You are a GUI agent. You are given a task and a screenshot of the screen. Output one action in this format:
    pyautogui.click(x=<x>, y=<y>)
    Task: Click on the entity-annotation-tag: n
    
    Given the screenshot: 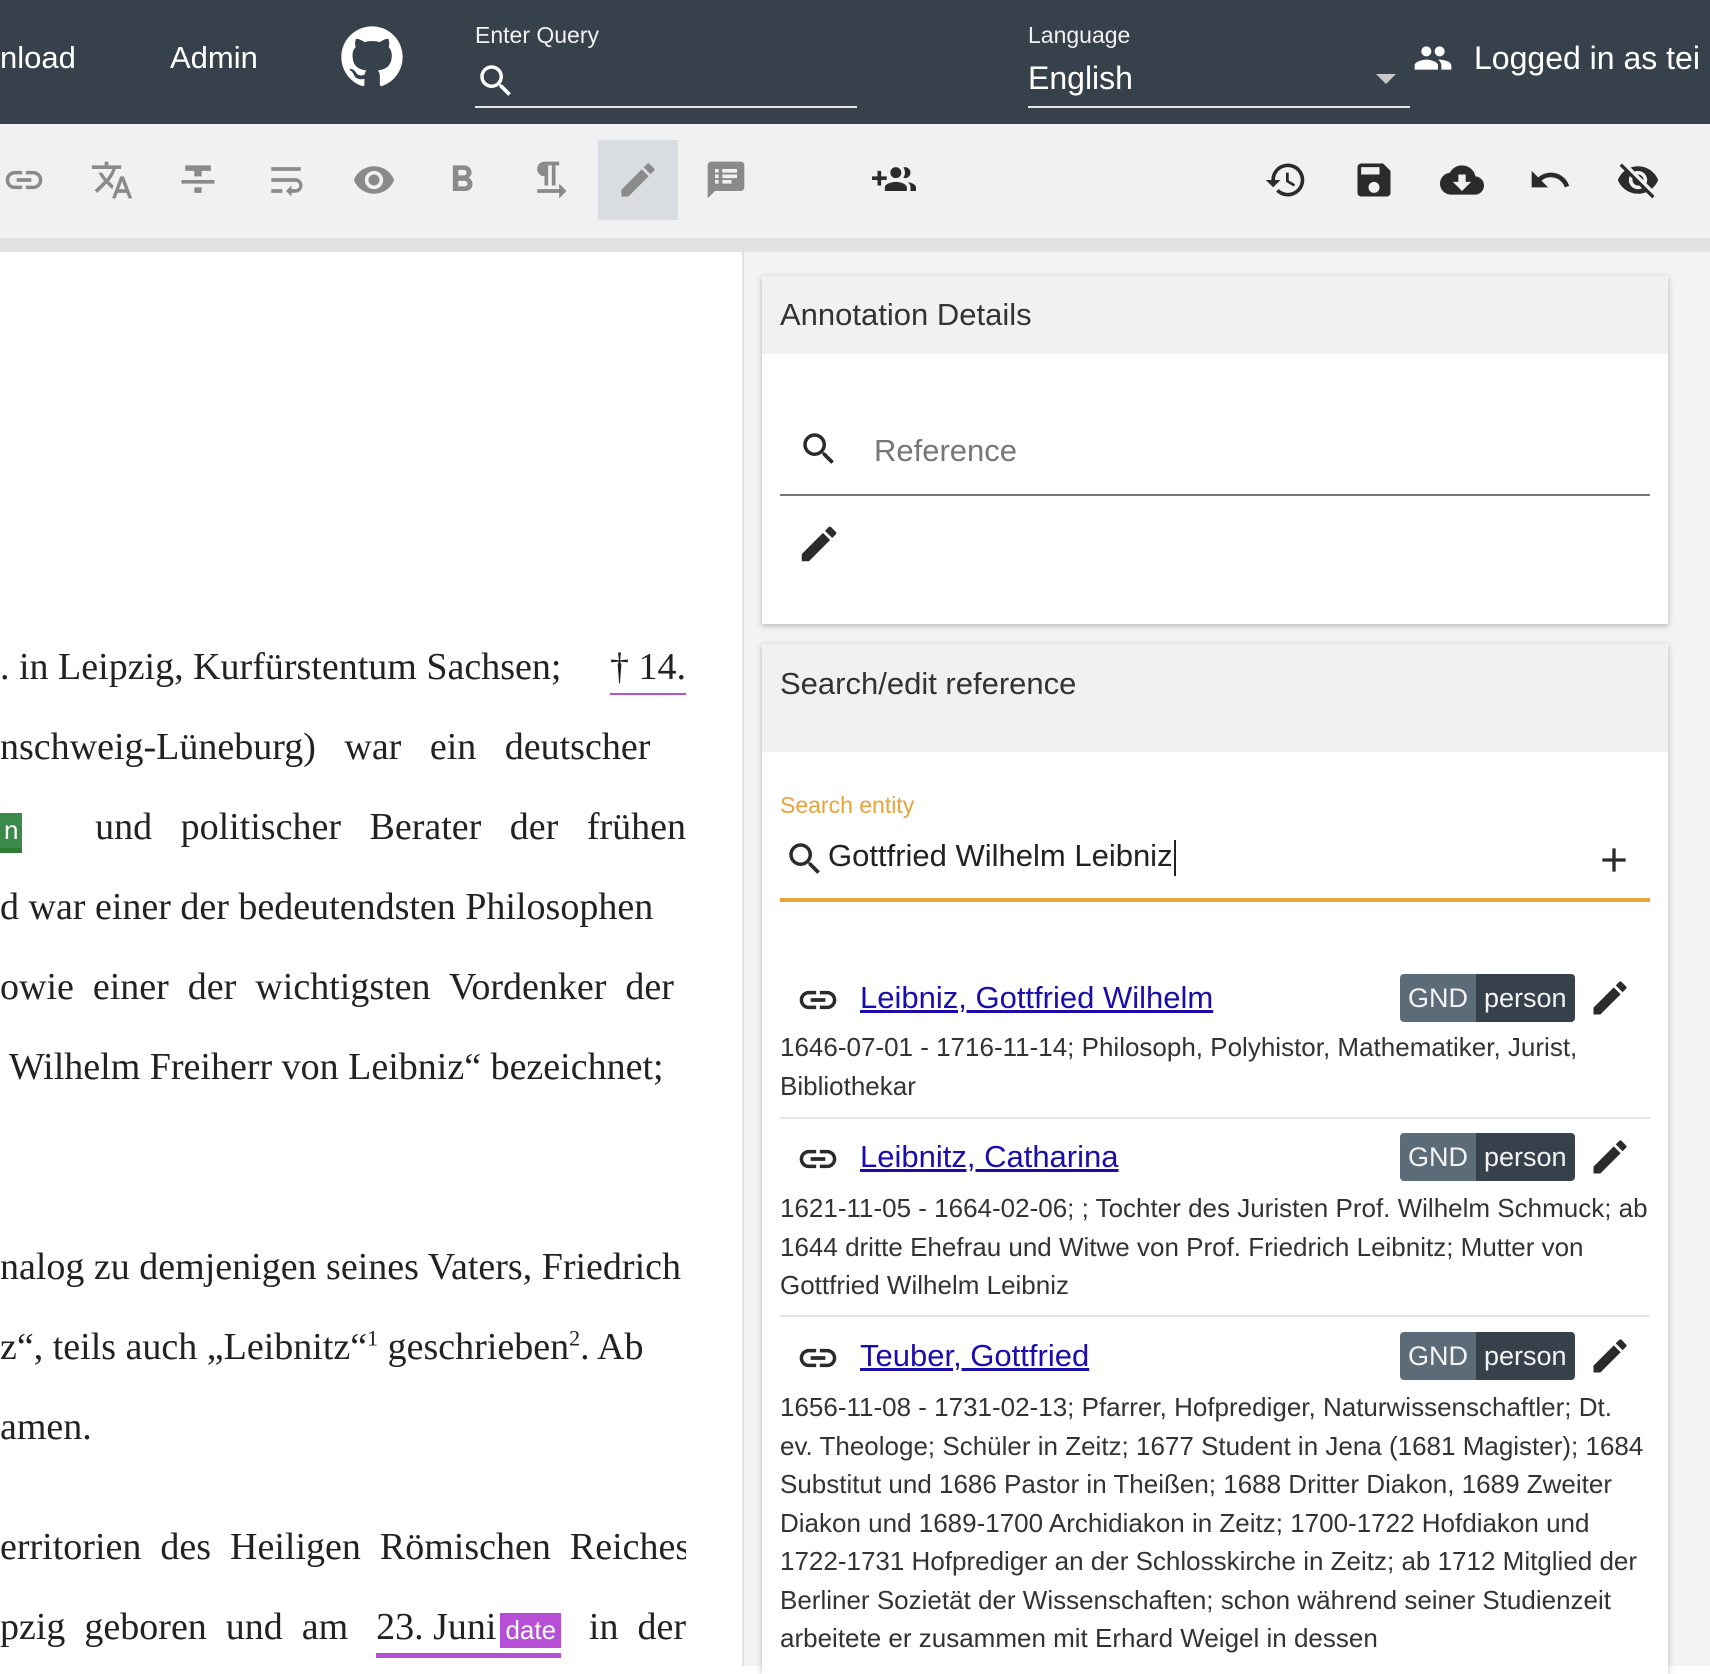 What is the action you would take?
    pyautogui.click(x=11, y=833)
    